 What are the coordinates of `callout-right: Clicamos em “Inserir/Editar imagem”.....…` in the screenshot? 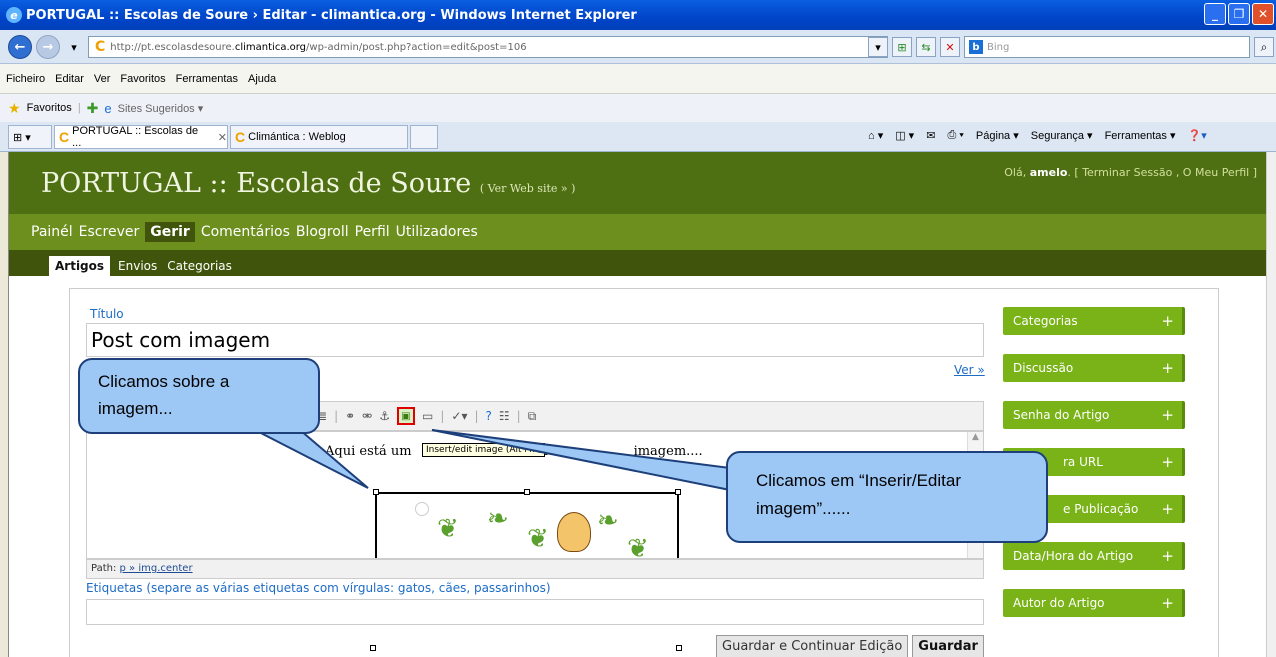 It's located at (887, 497).